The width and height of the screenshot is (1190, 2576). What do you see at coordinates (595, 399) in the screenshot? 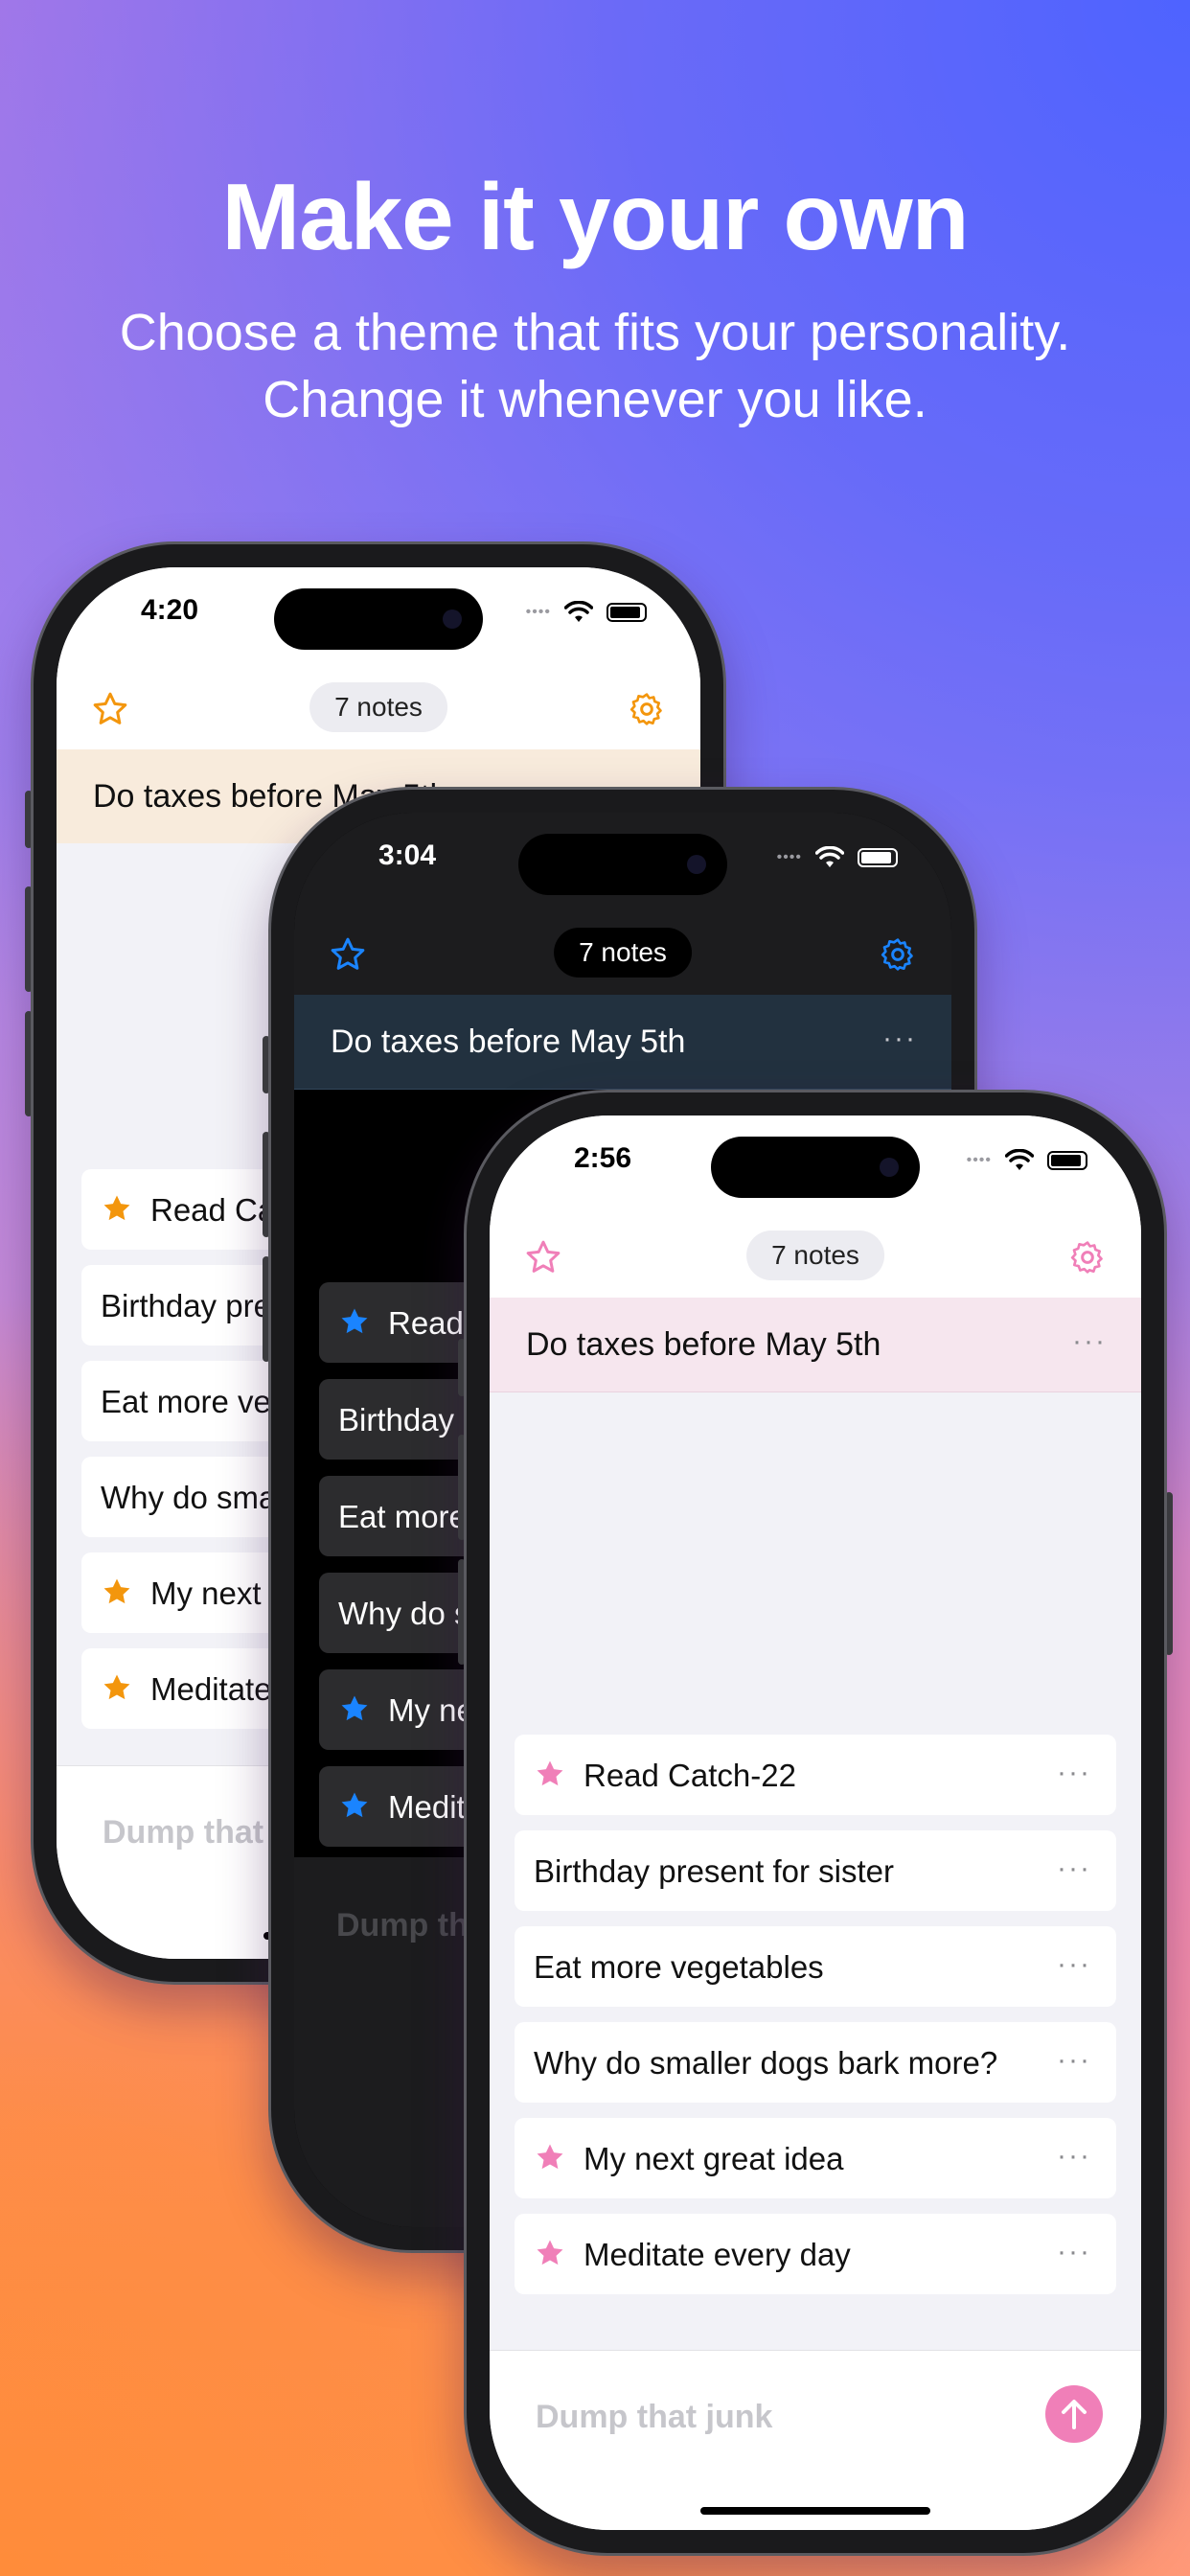
I see `hero-subtitle-line-2: Change it whenever you like.` at bounding box center [595, 399].